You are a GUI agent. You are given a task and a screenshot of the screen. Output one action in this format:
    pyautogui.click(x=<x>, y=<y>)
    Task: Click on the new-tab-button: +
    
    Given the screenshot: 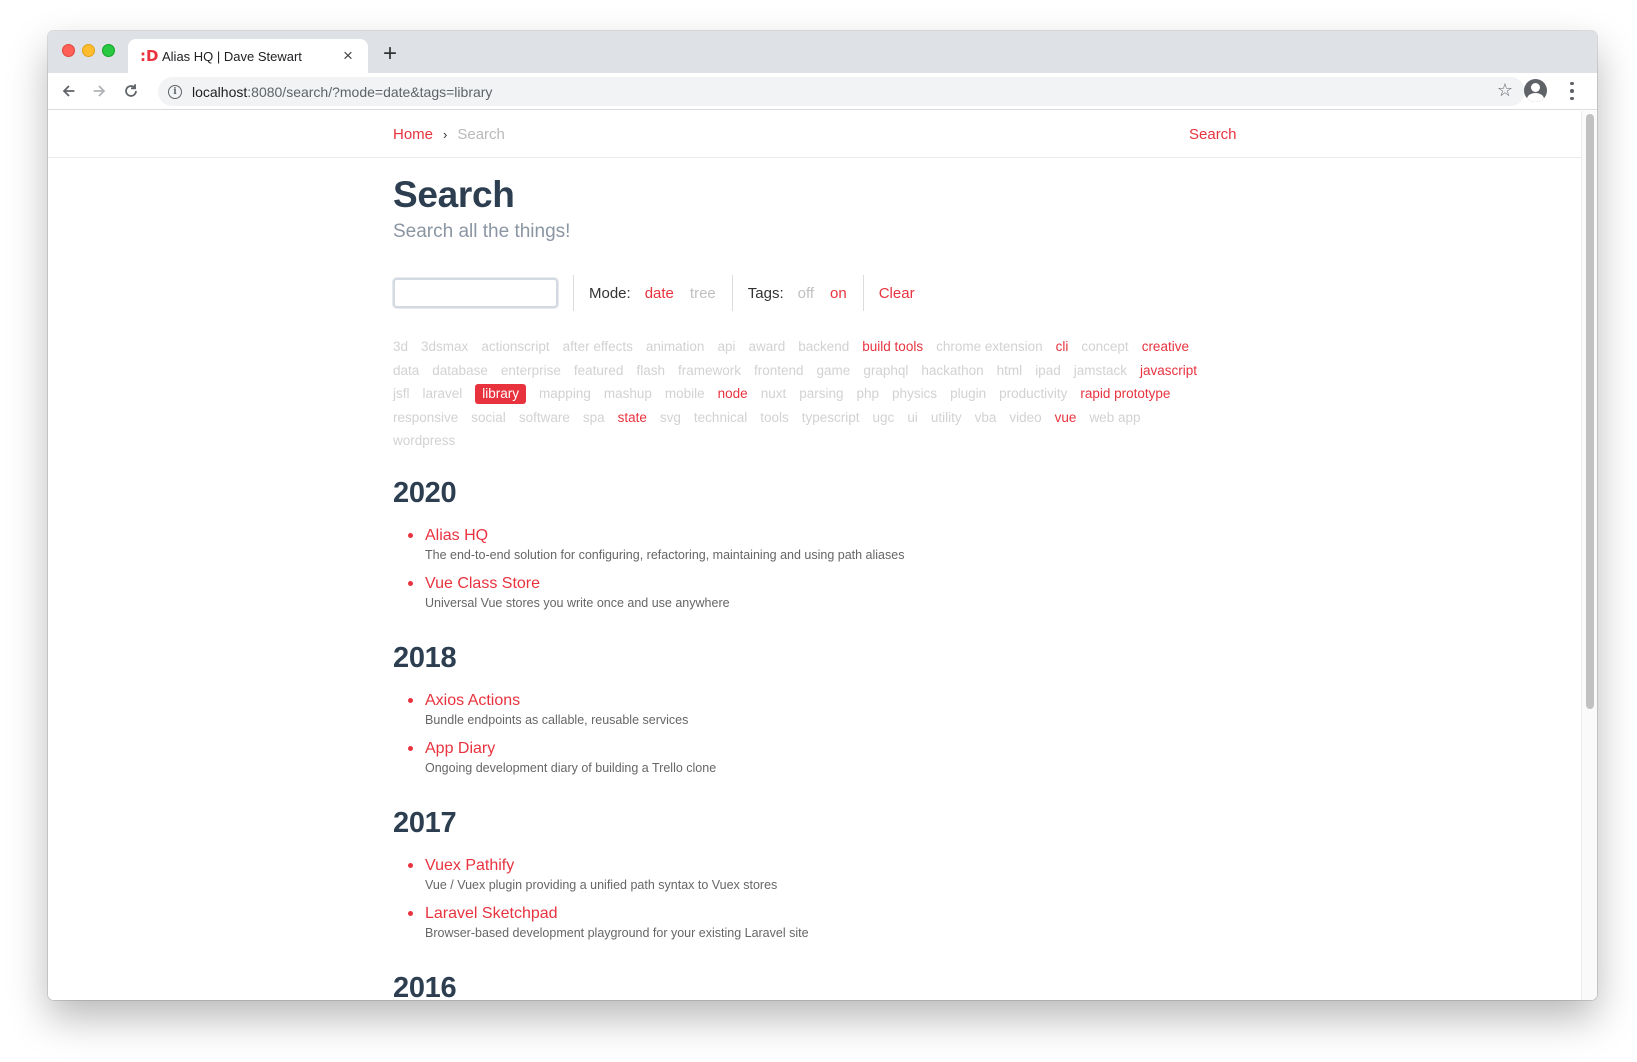 What is the action you would take?
    pyautogui.click(x=390, y=55)
    